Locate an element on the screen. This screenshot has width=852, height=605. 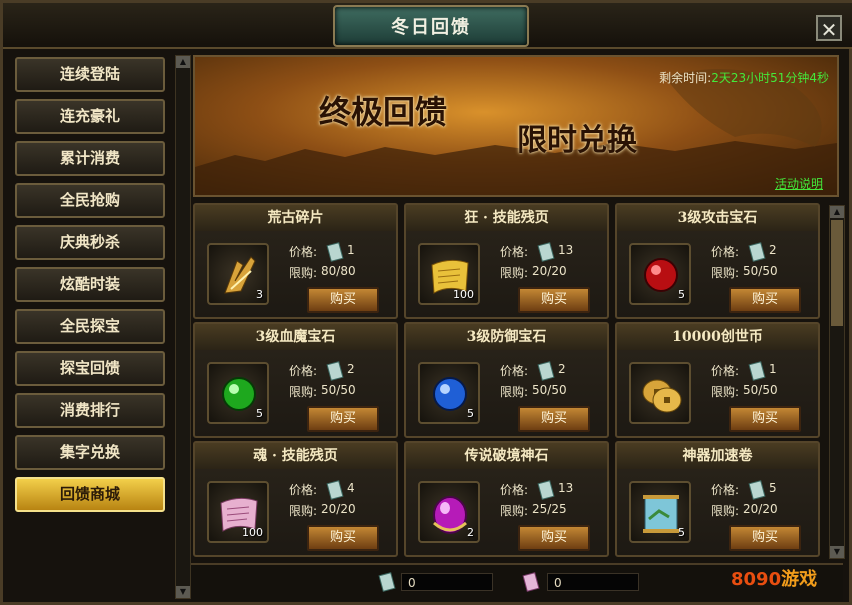
sidebar-item-spending: 累计消费 is located at coordinates (90, 158).